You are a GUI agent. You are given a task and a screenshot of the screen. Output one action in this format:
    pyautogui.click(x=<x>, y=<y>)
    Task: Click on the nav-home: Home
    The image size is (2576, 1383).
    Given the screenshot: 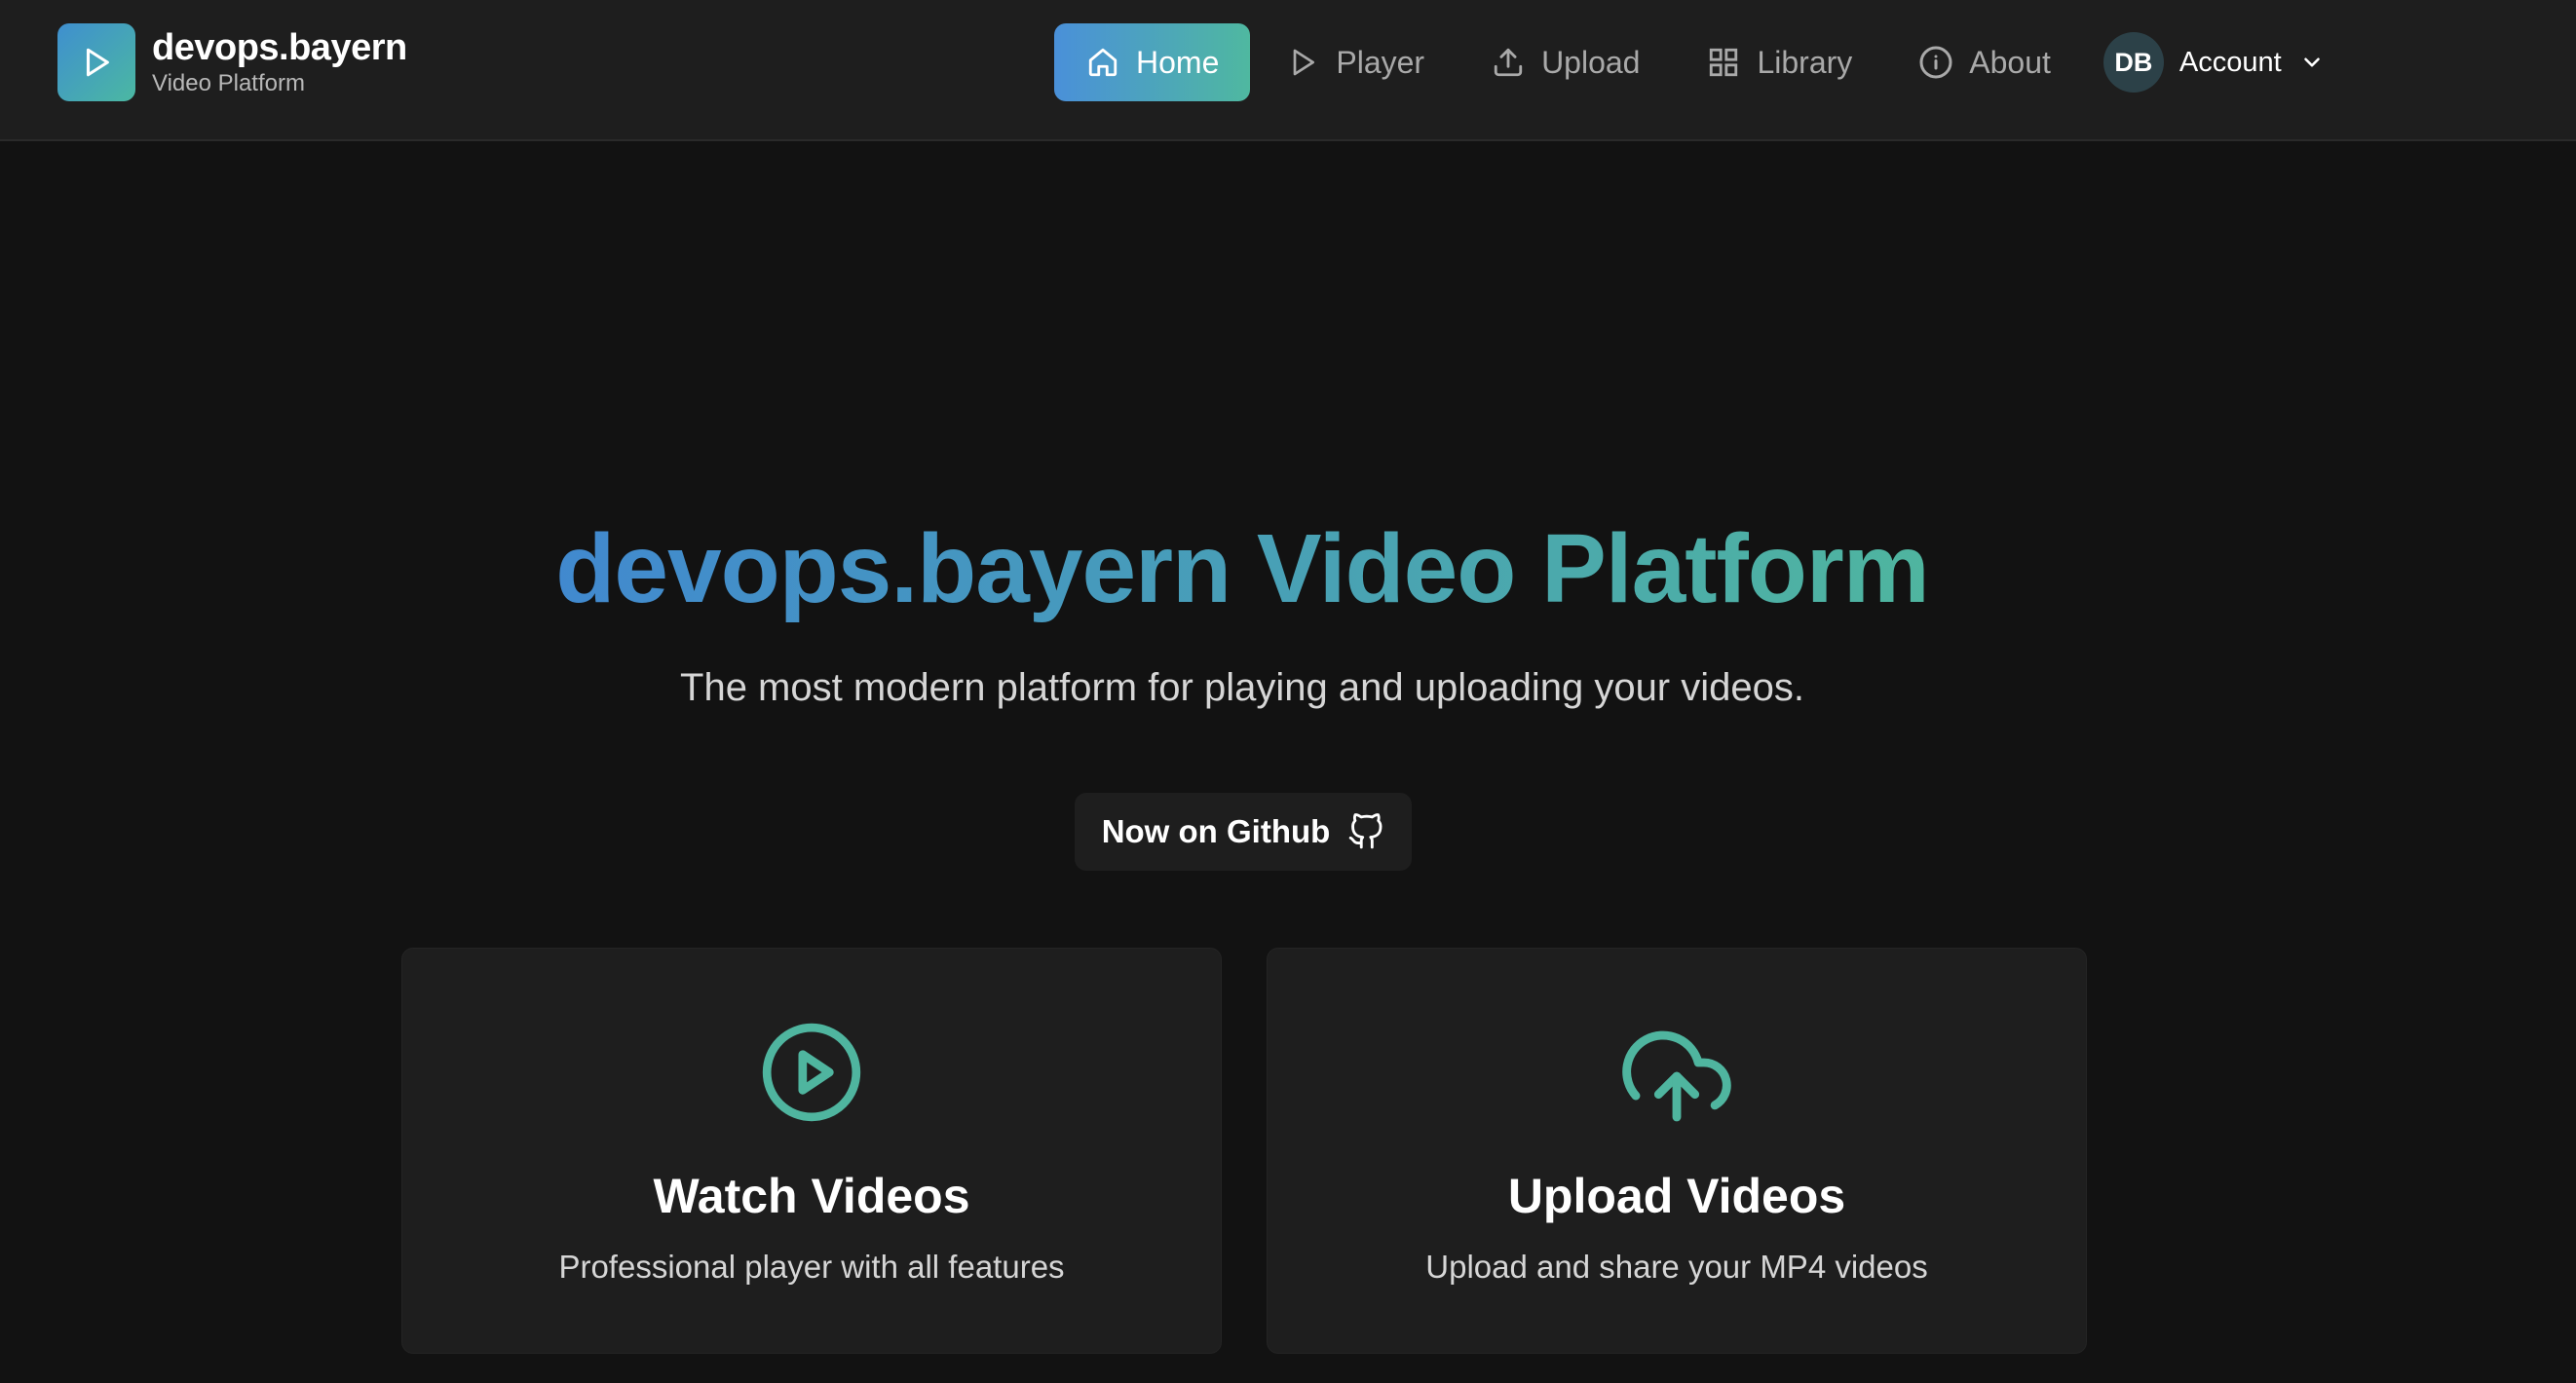 What is the action you would take?
    pyautogui.click(x=1152, y=62)
    